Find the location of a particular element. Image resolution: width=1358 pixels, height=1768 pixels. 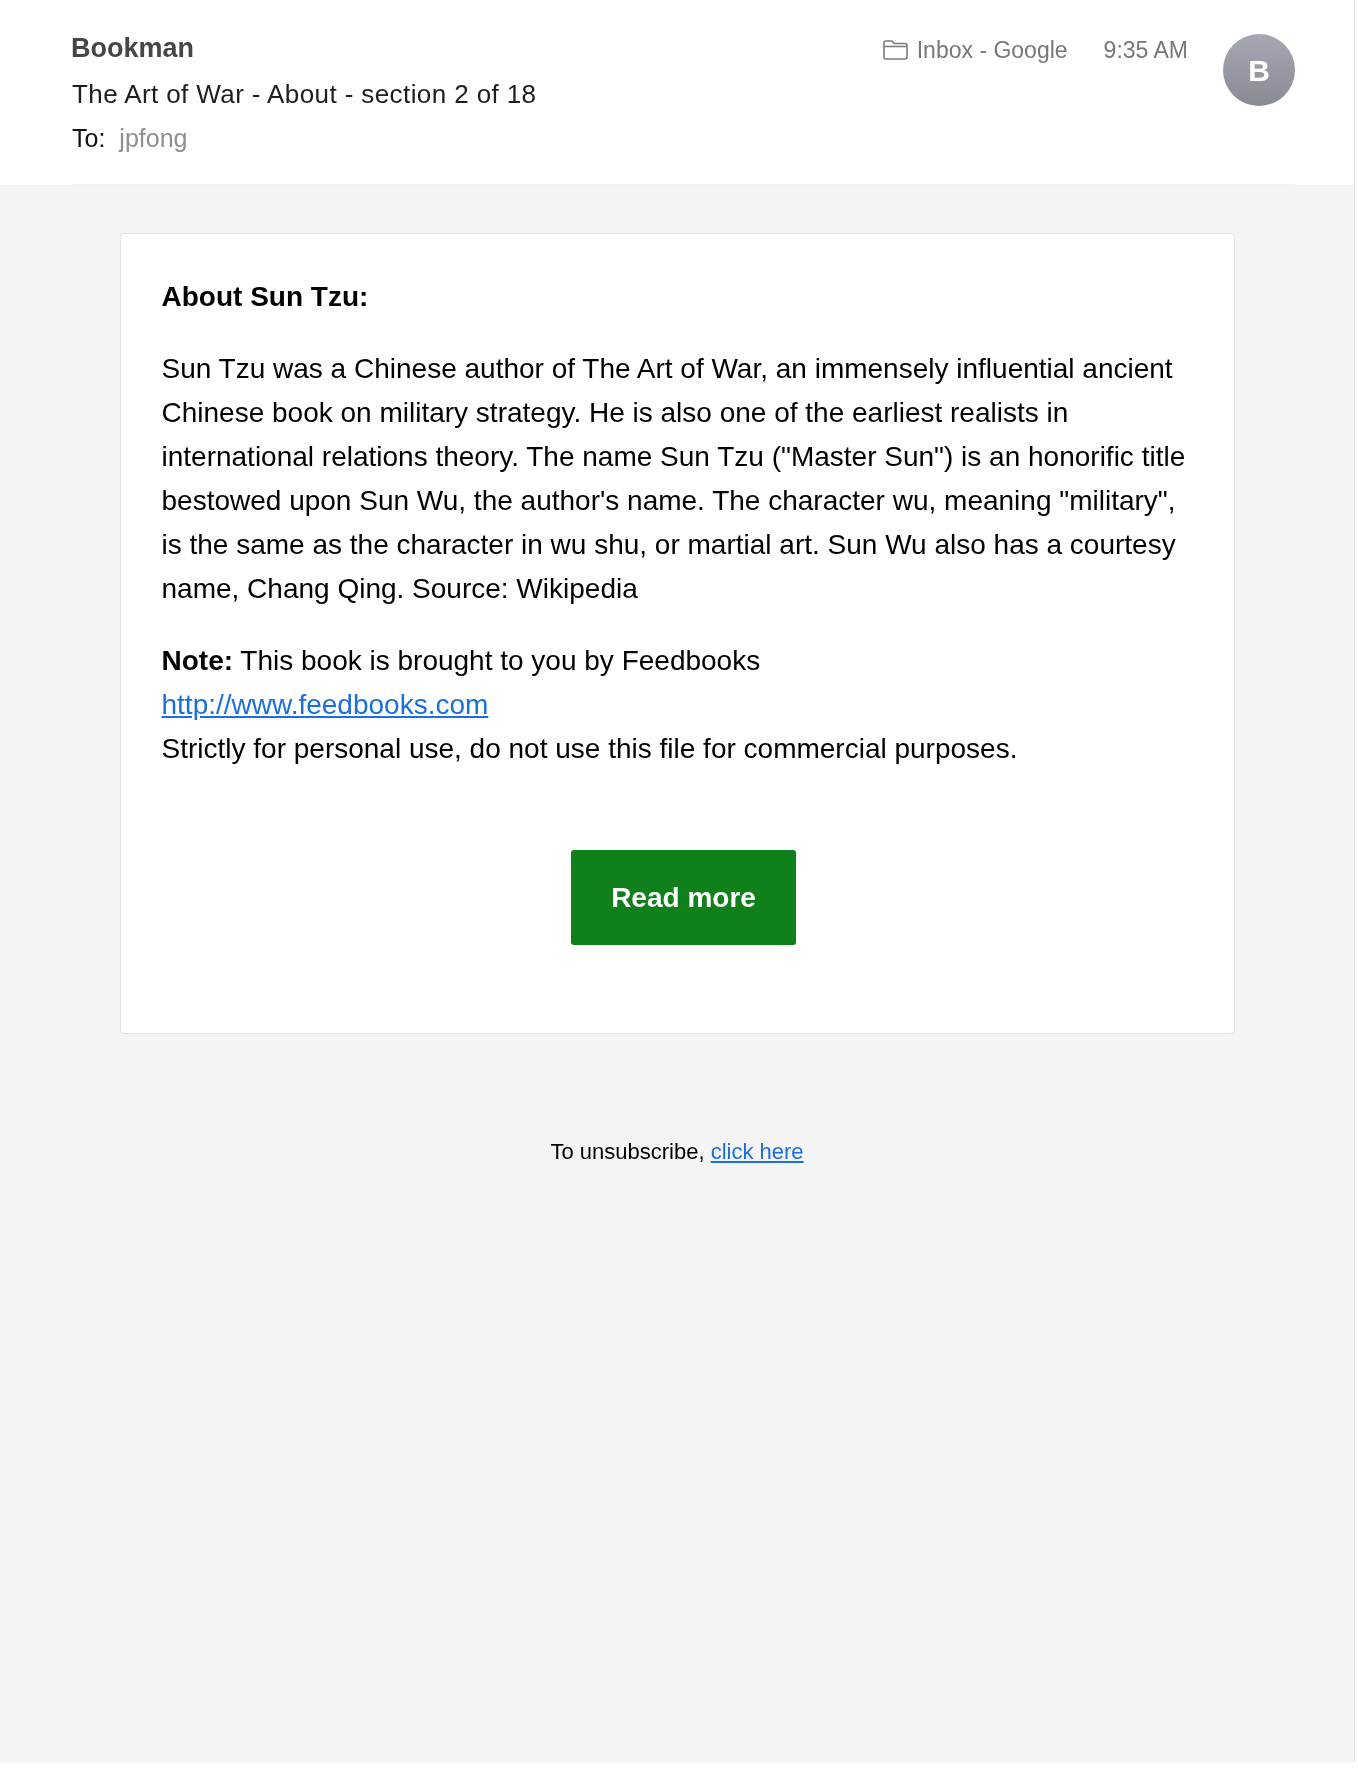

to-label: To: is located at coordinates (89, 138).